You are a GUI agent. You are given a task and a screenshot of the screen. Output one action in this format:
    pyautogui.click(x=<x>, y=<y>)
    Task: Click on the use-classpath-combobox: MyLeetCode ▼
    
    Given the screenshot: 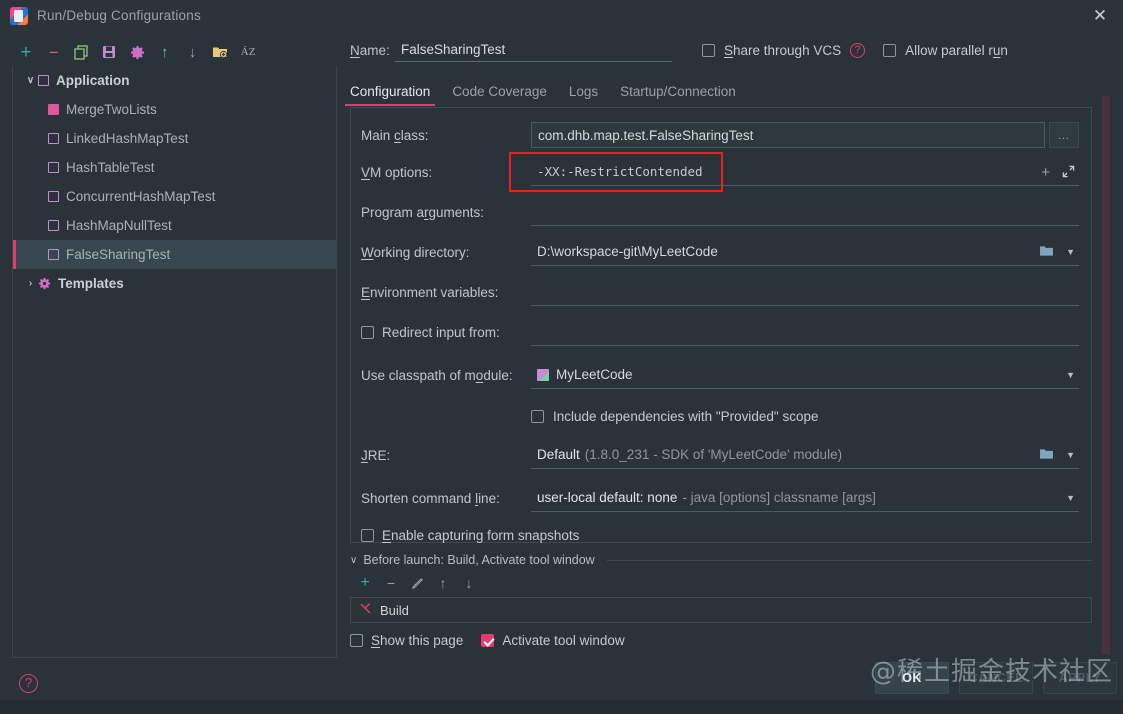 What is the action you would take?
    pyautogui.click(x=805, y=375)
    